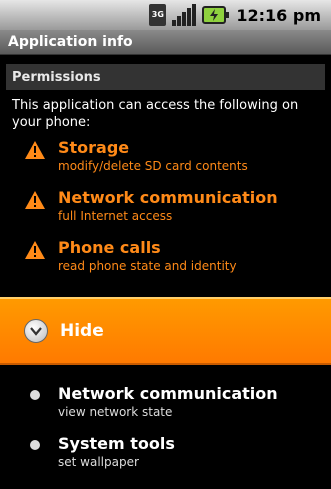 The width and height of the screenshot is (331, 489). Describe the element at coordinates (56, 77) in the screenshot. I see `section-title: Permissions` at that location.